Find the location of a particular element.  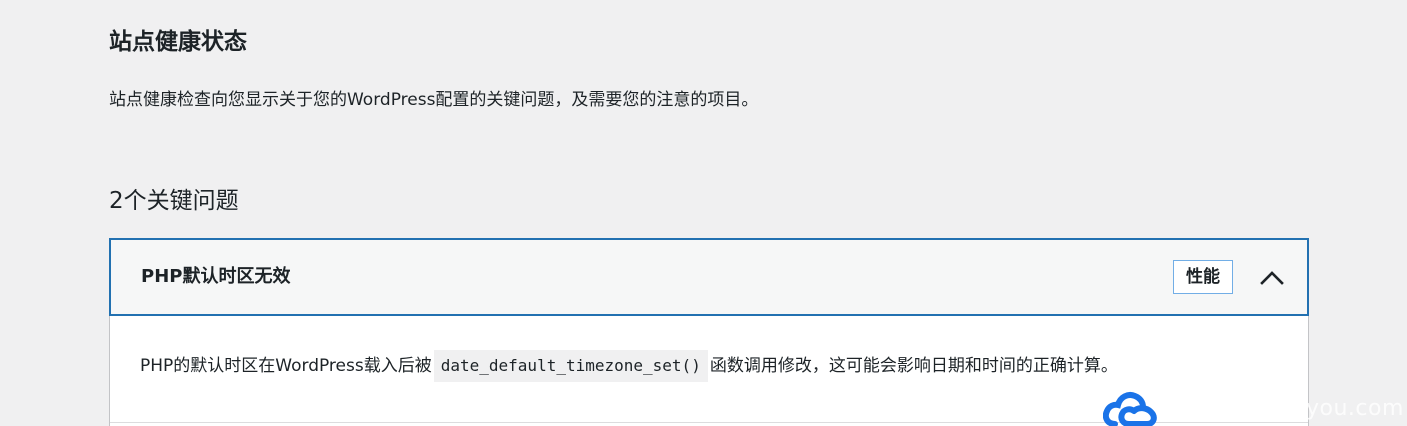

issue-description-text-after: 函数调用修改，这可能会影响日期和时间的正确计算。 is located at coordinates (913, 366).